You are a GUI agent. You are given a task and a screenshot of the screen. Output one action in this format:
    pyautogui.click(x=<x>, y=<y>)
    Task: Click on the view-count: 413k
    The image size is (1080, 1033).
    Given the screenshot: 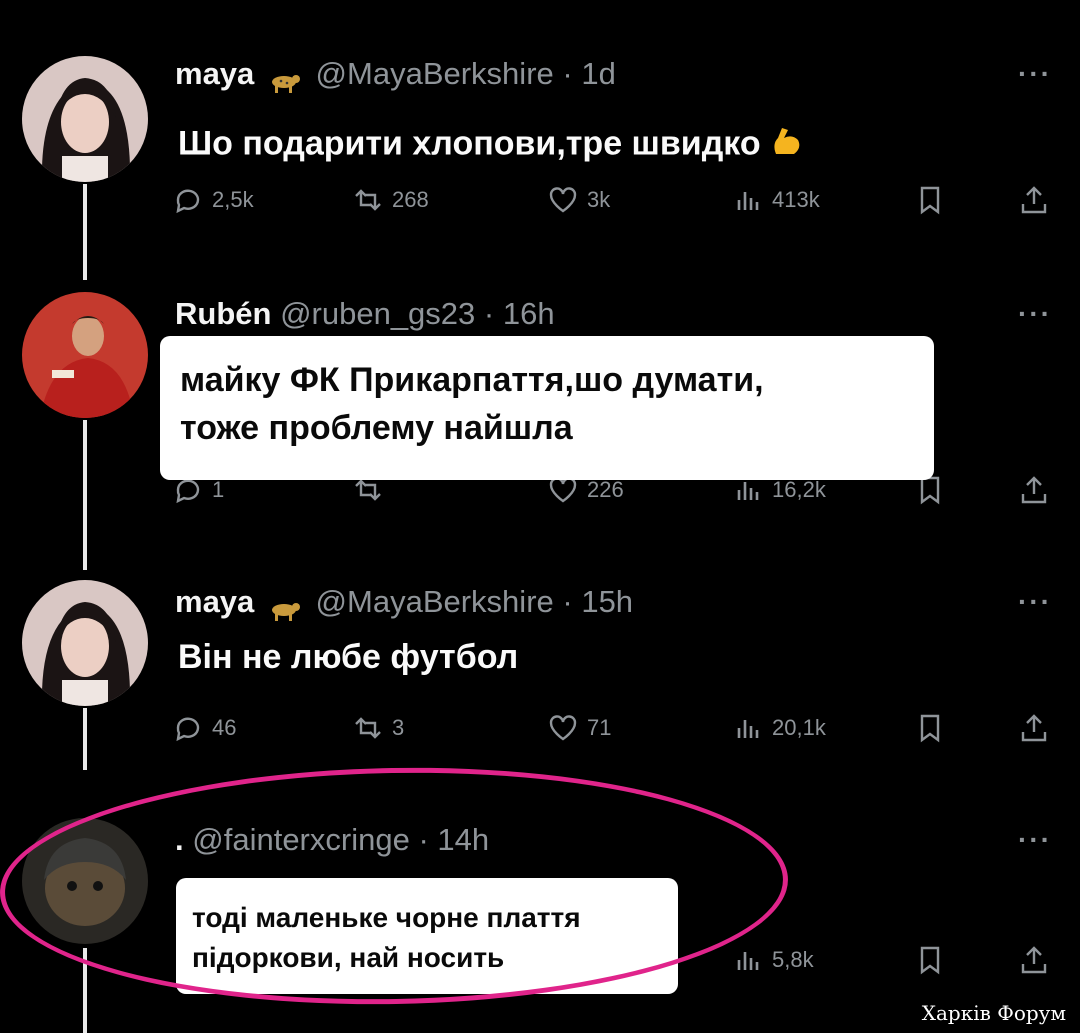 What is the action you would take?
    pyautogui.click(x=796, y=199)
    